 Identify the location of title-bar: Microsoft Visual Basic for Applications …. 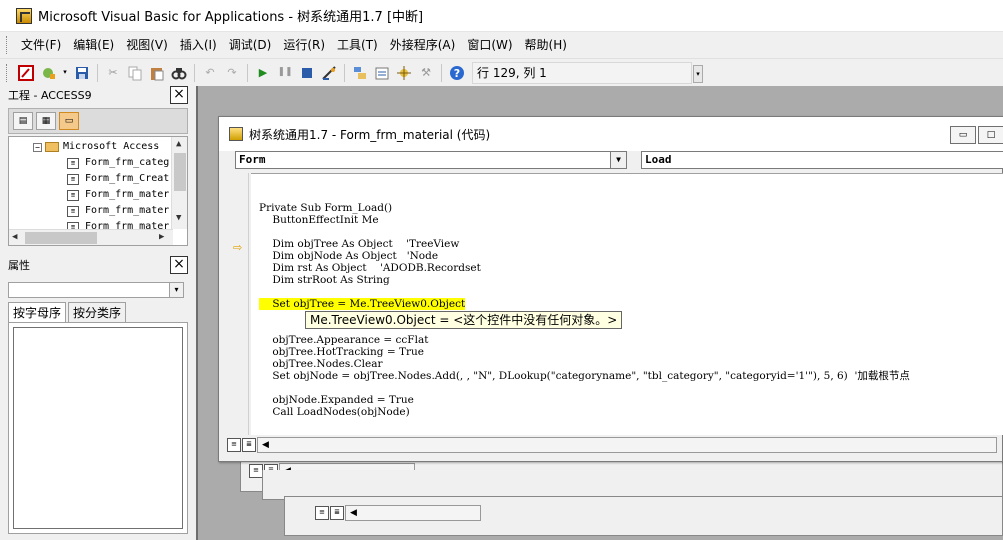
(501, 16).